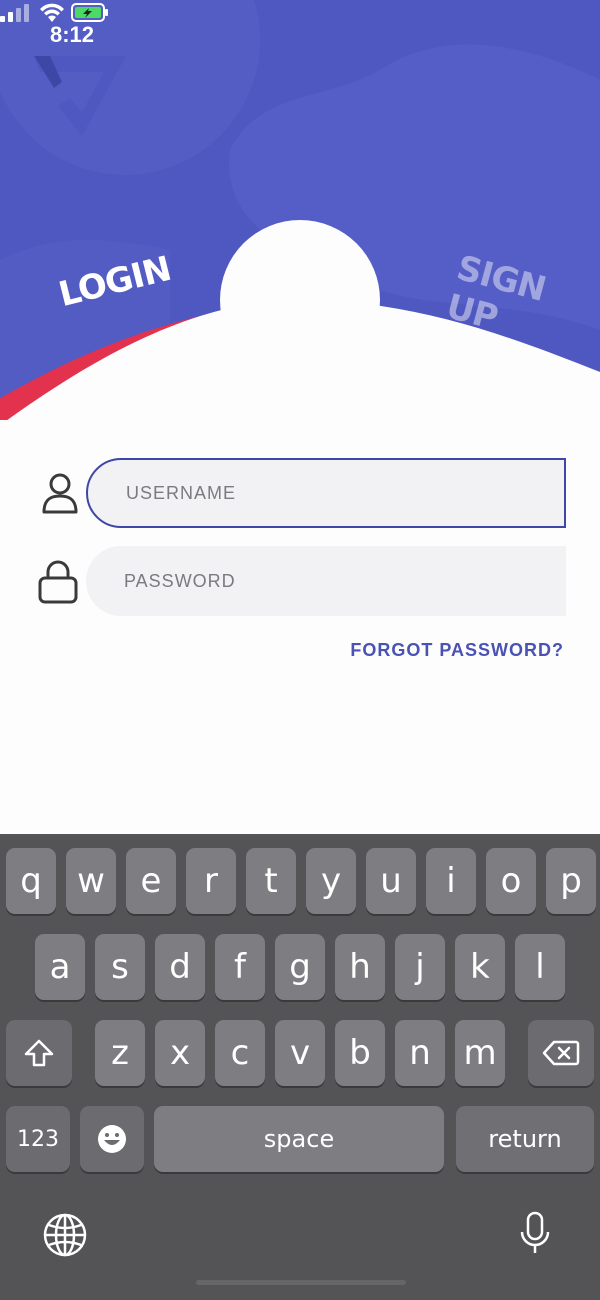  I want to click on backspace-key, so click(561, 1053).